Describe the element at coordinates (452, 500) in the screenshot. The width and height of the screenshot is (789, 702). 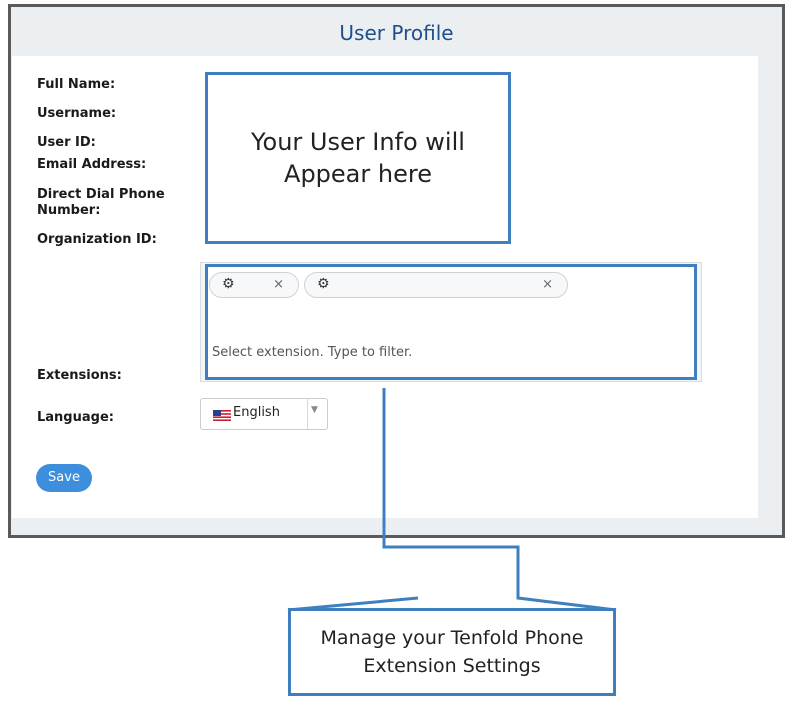
I see `callout-connector` at that location.